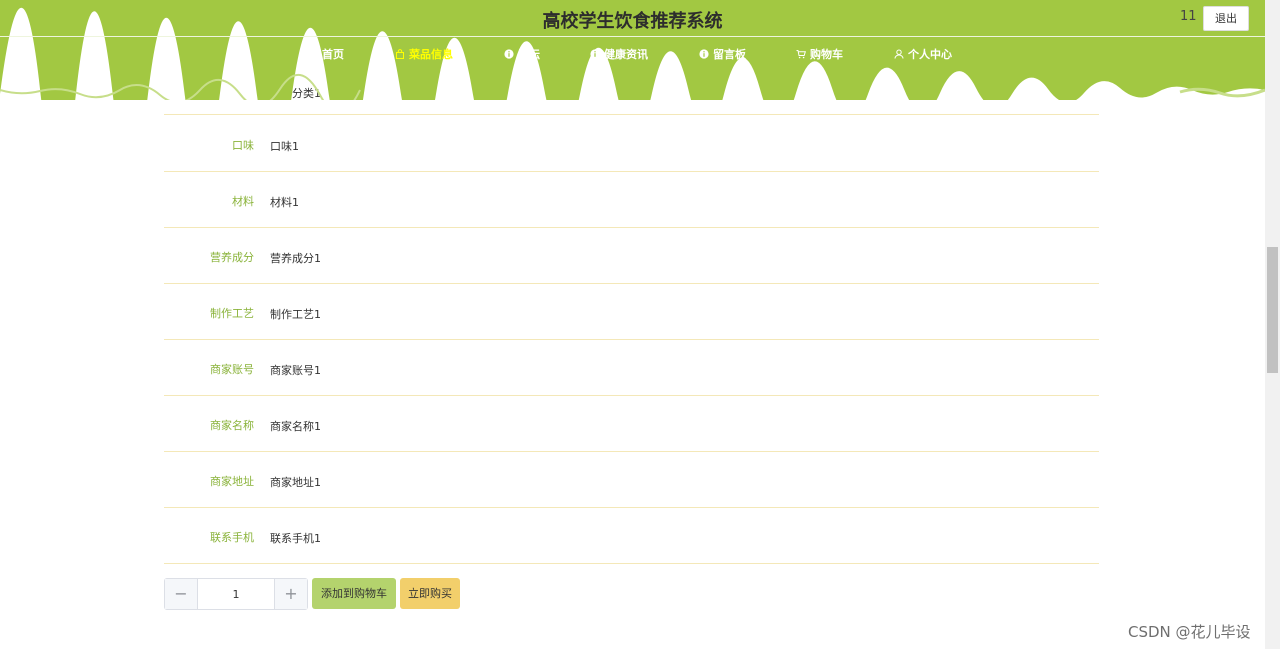 This screenshot has height=649, width=1280. Describe the element at coordinates (181, 594) in the screenshot. I see `decrease-button: −` at that location.